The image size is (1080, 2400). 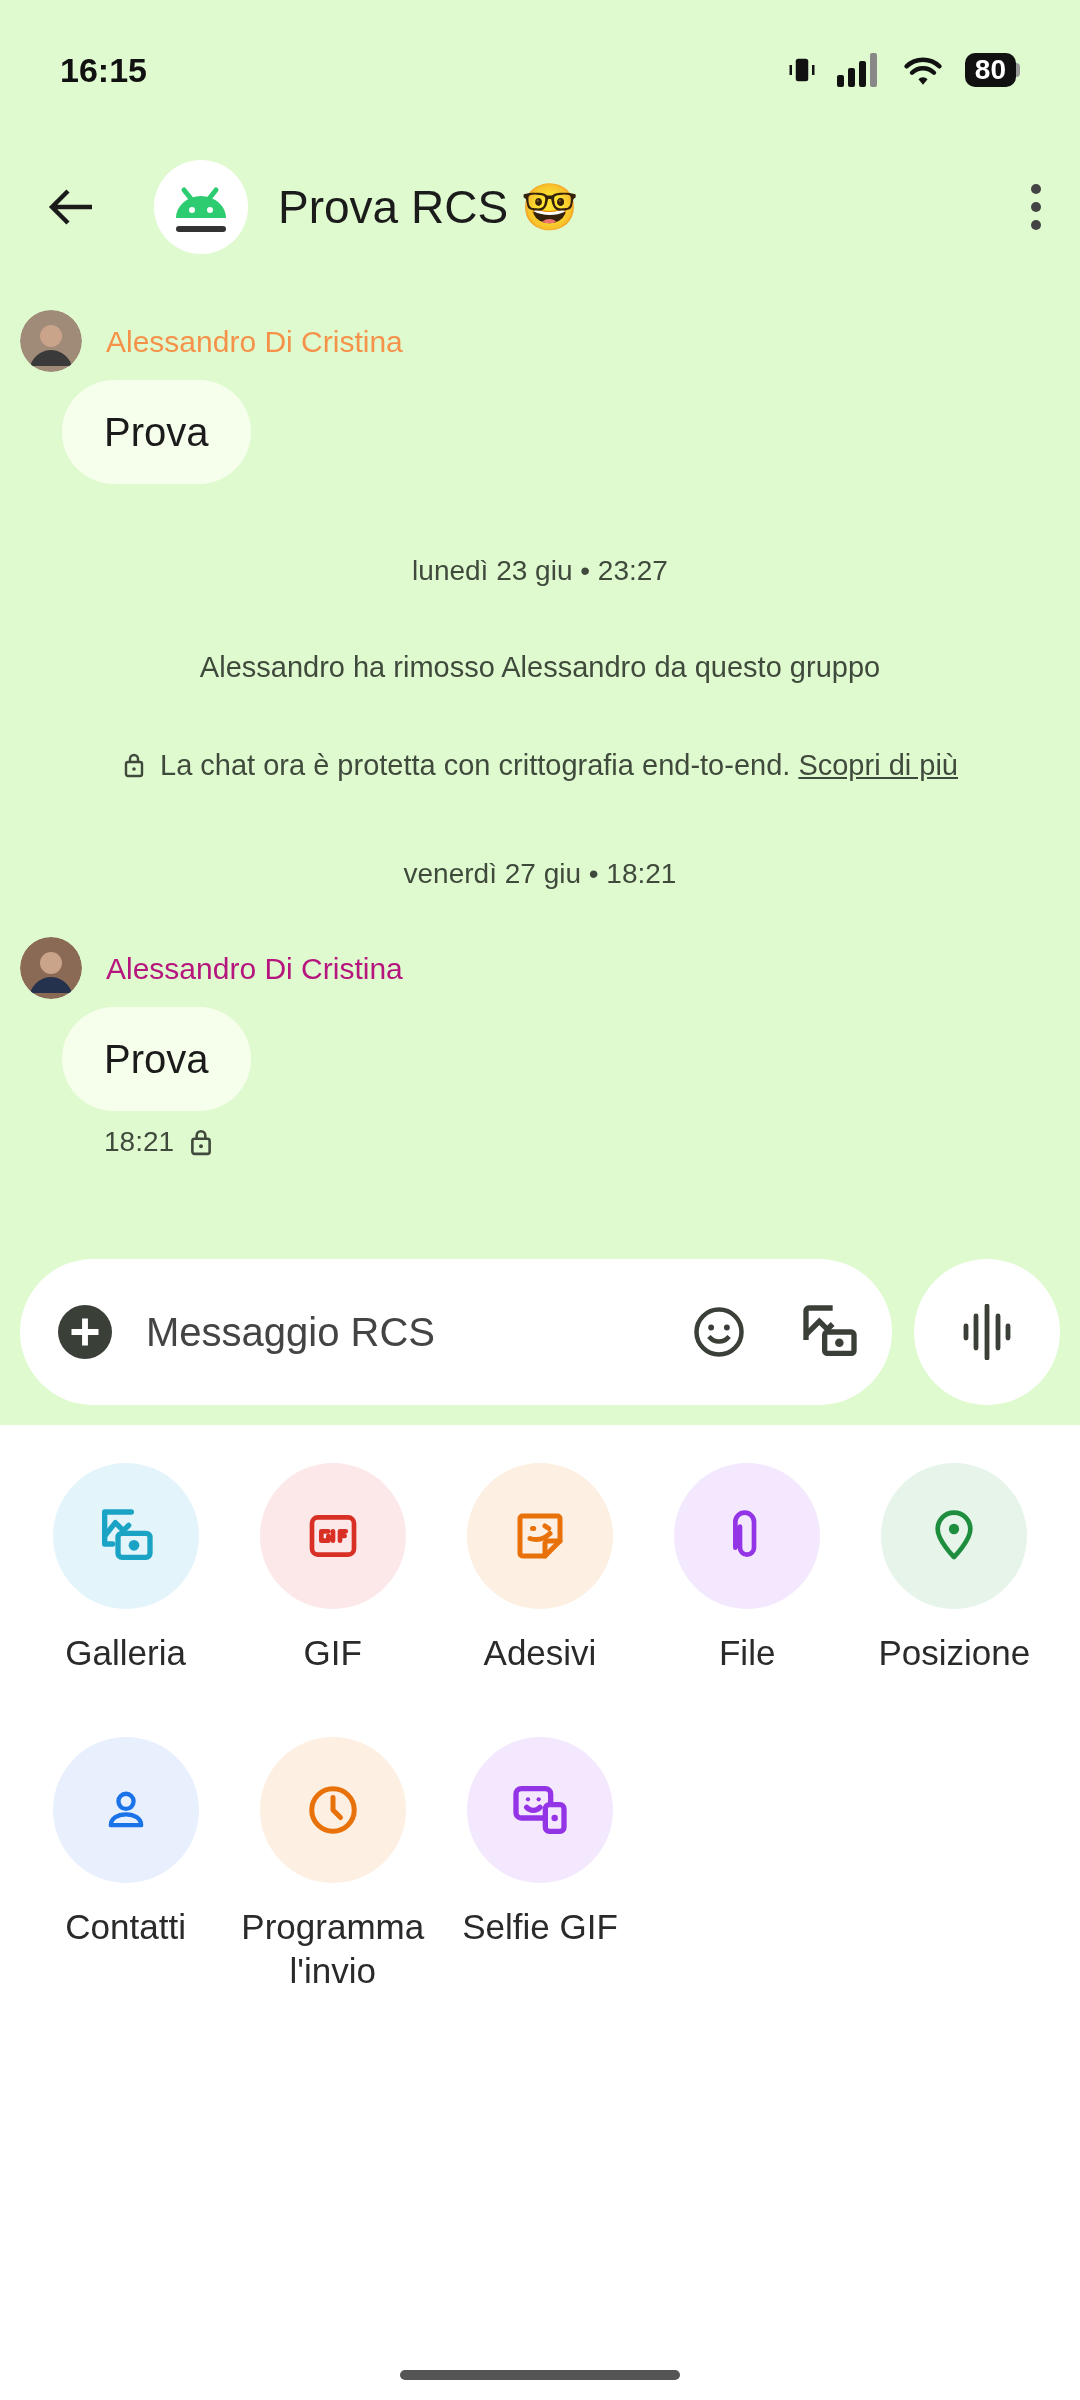 I want to click on date-separator: venerdì 27 giu • 18:21, so click(x=540, y=874).